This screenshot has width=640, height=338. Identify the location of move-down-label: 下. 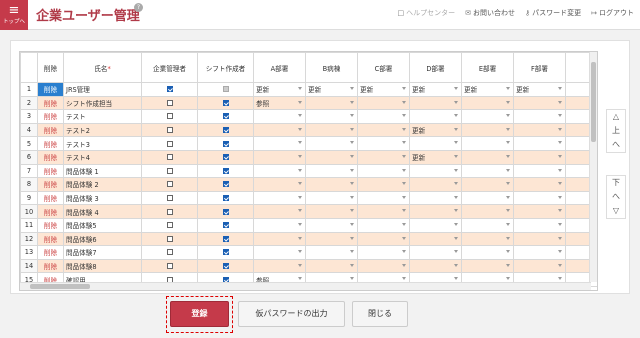
(616, 183).